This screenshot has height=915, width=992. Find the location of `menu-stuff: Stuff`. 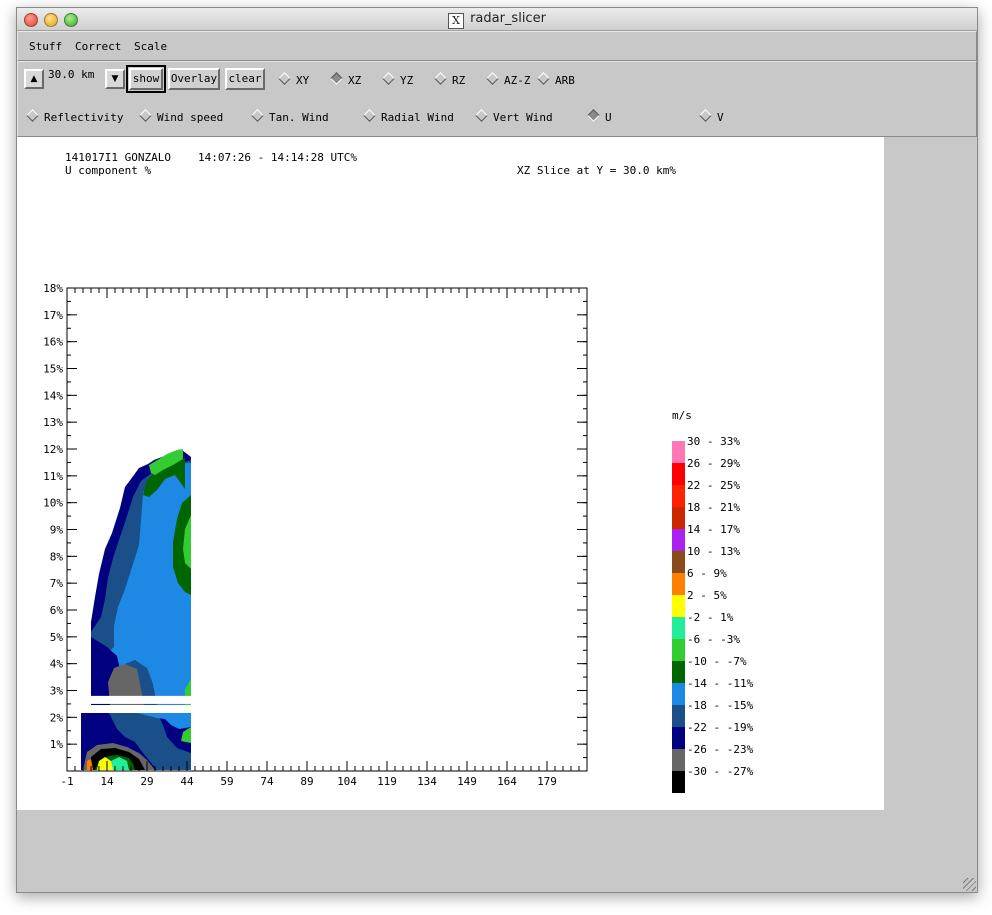

menu-stuff: Stuff is located at coordinates (45, 46).